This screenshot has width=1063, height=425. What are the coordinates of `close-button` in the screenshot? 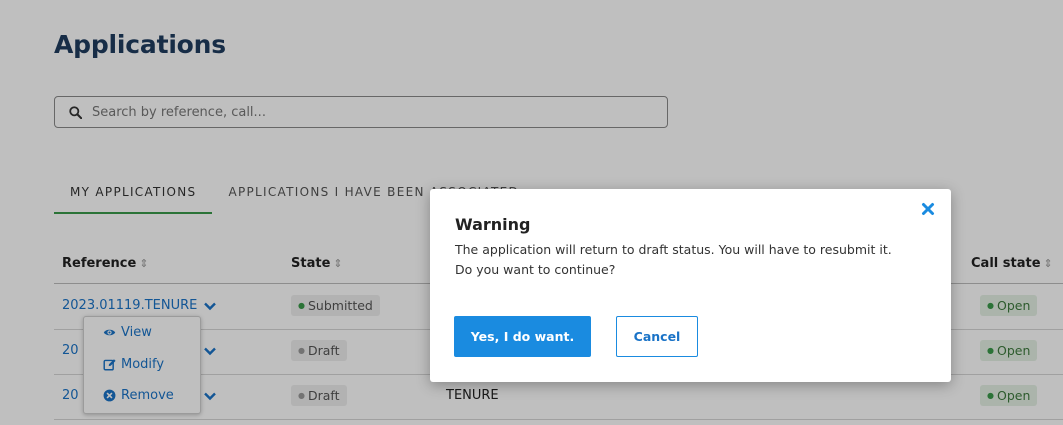 It's located at (928, 210).